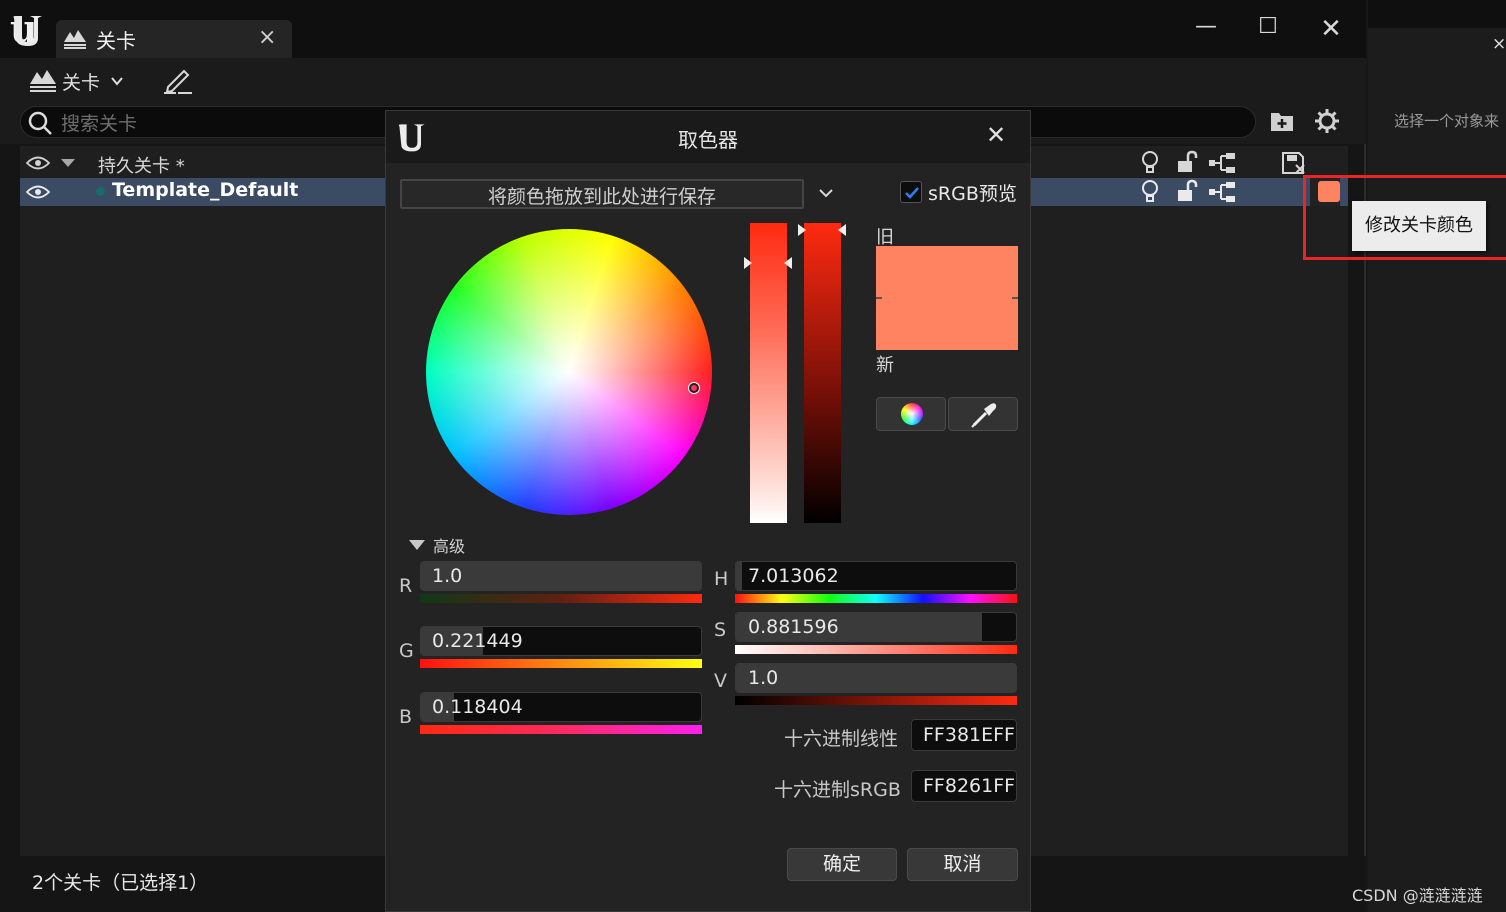 Image resolution: width=1506 pixels, height=912 pixels. Describe the element at coordinates (879, 298) in the screenshot. I see `preview-divider-left` at that location.